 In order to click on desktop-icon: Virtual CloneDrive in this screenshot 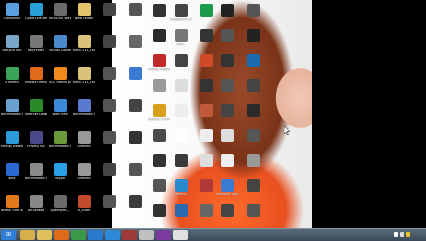, I will do `click(60, 50)`.